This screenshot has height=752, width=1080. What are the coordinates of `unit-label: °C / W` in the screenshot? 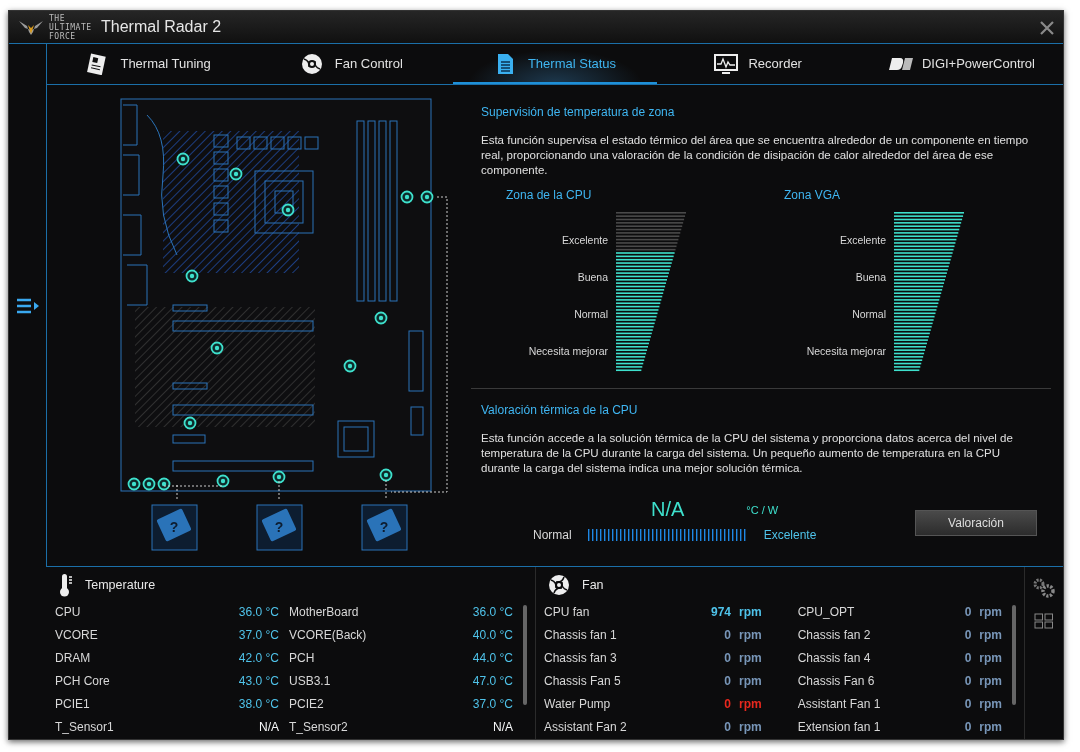 It's located at (762, 510).